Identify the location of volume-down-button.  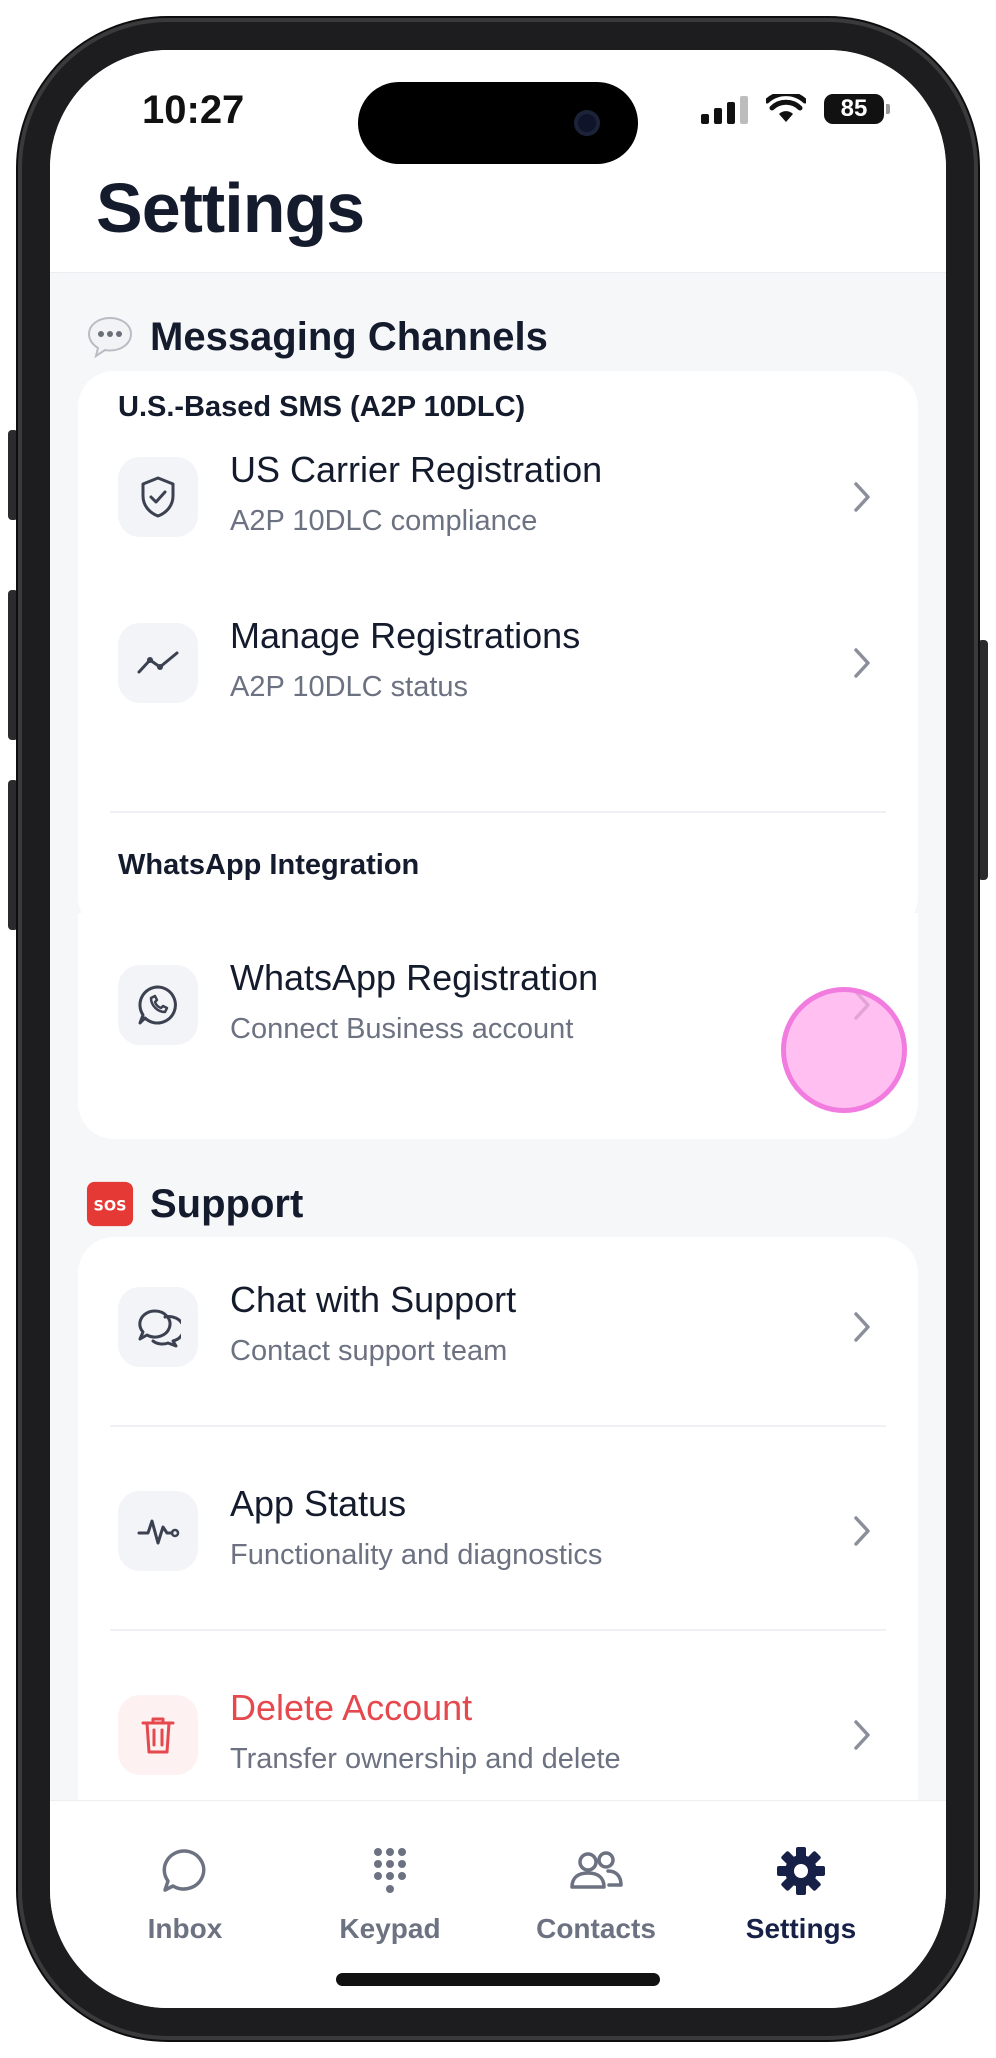
(13, 855).